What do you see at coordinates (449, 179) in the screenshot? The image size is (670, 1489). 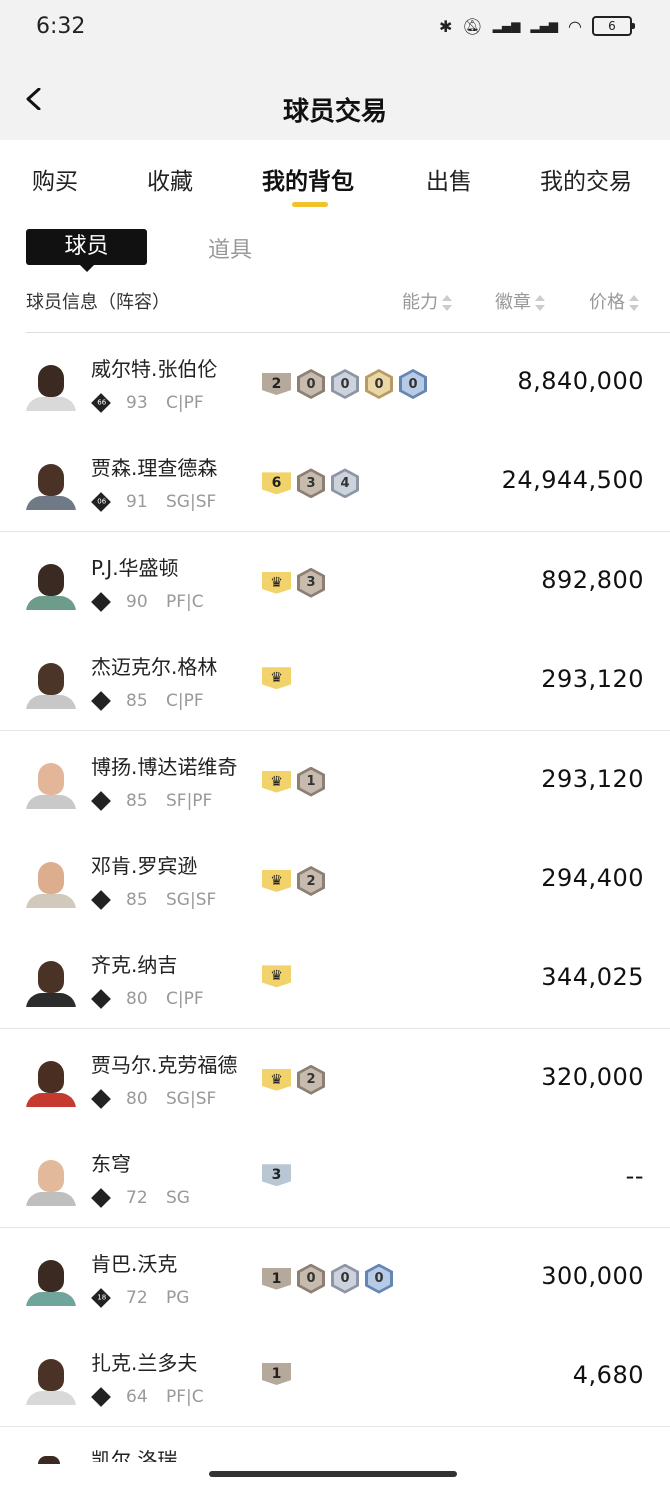 I see `tab-sell: 出售` at bounding box center [449, 179].